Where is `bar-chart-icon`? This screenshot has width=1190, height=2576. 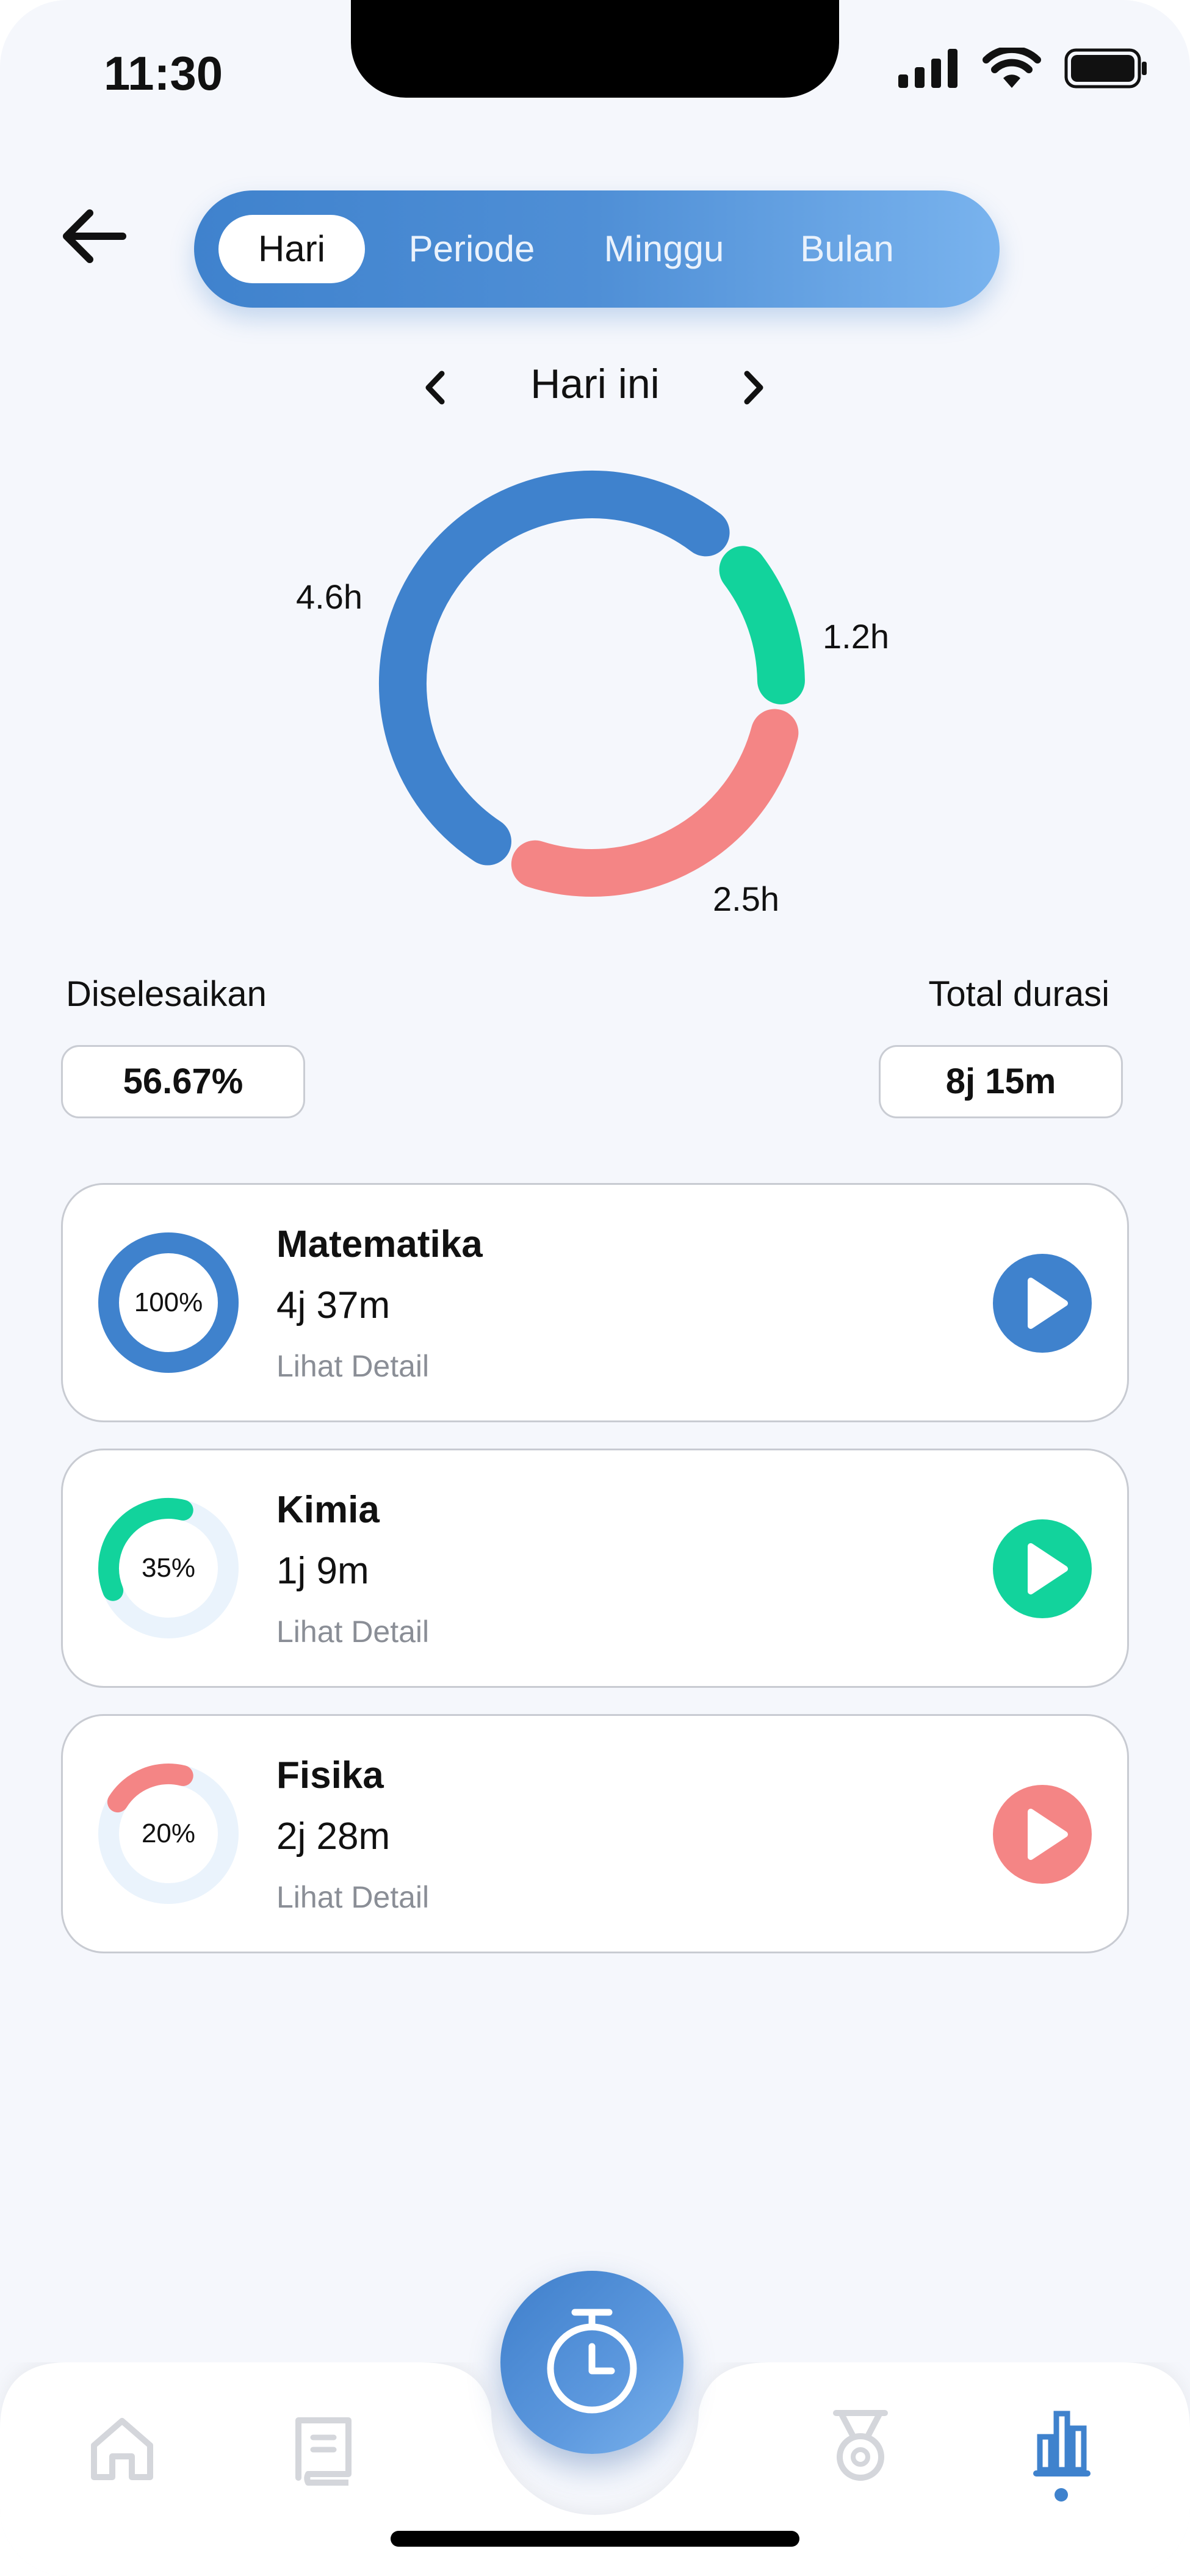
bar-chart-icon is located at coordinates (1061, 2443).